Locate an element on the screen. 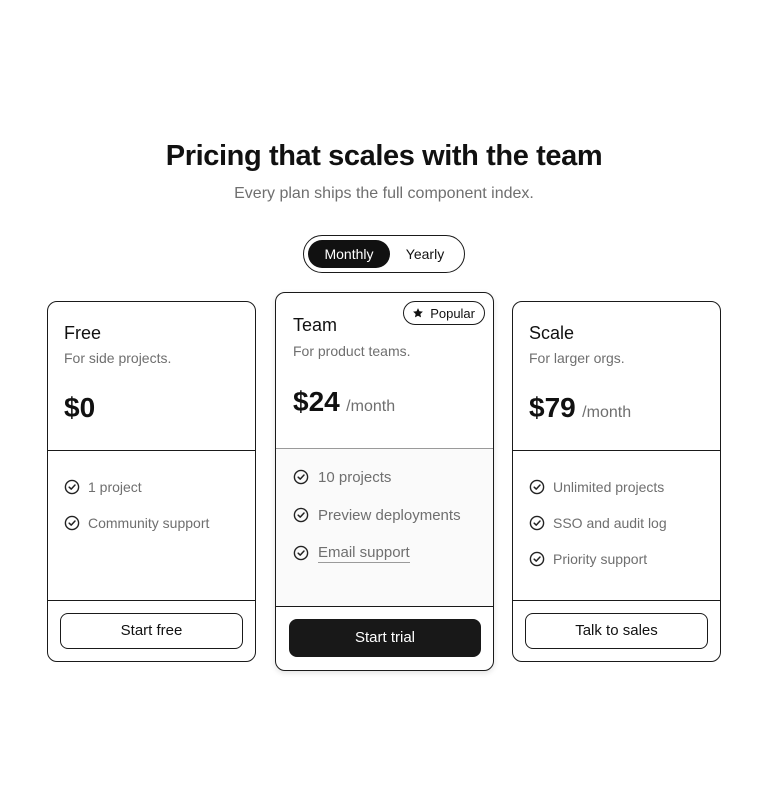  feature-item: Preview deployments is located at coordinates (377, 515).